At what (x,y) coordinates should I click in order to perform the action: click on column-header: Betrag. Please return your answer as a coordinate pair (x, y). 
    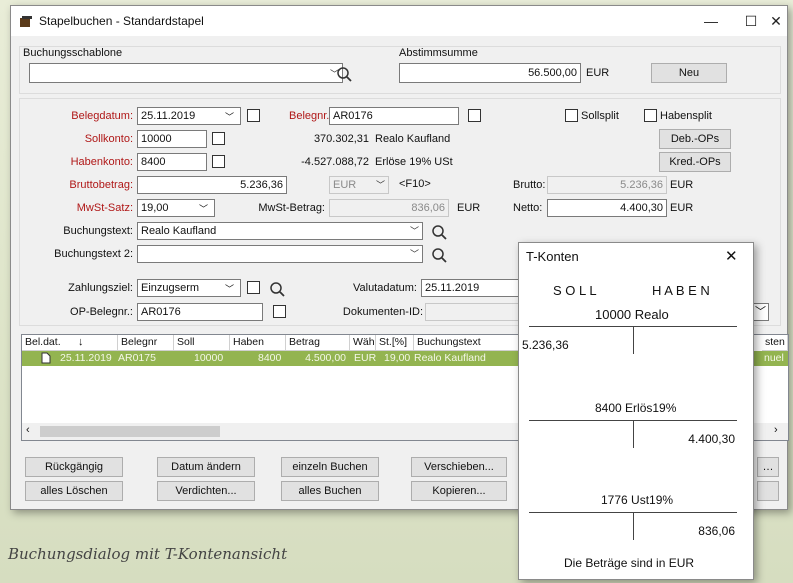
    Looking at the image, I should click on (318, 343).